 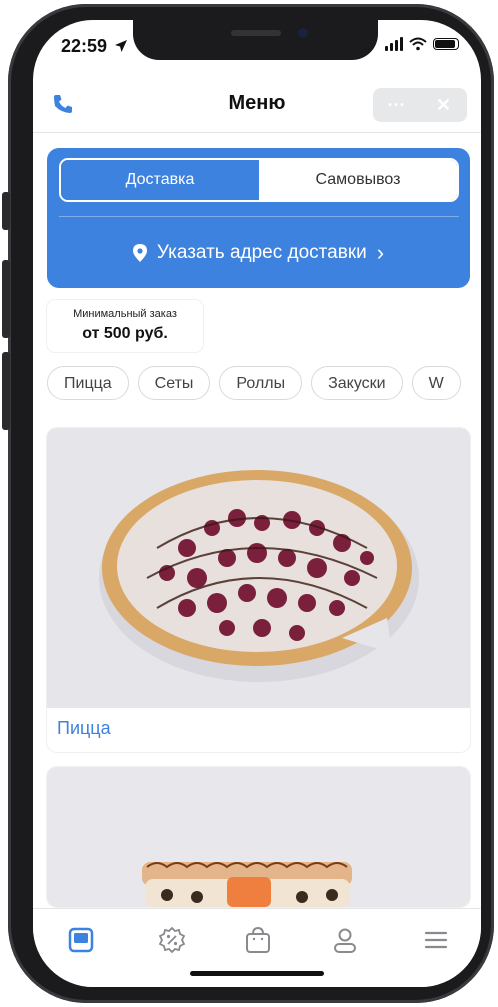 What do you see at coordinates (358, 180) in the screenshot?
I see `tab-pickup: Самовывоз` at bounding box center [358, 180].